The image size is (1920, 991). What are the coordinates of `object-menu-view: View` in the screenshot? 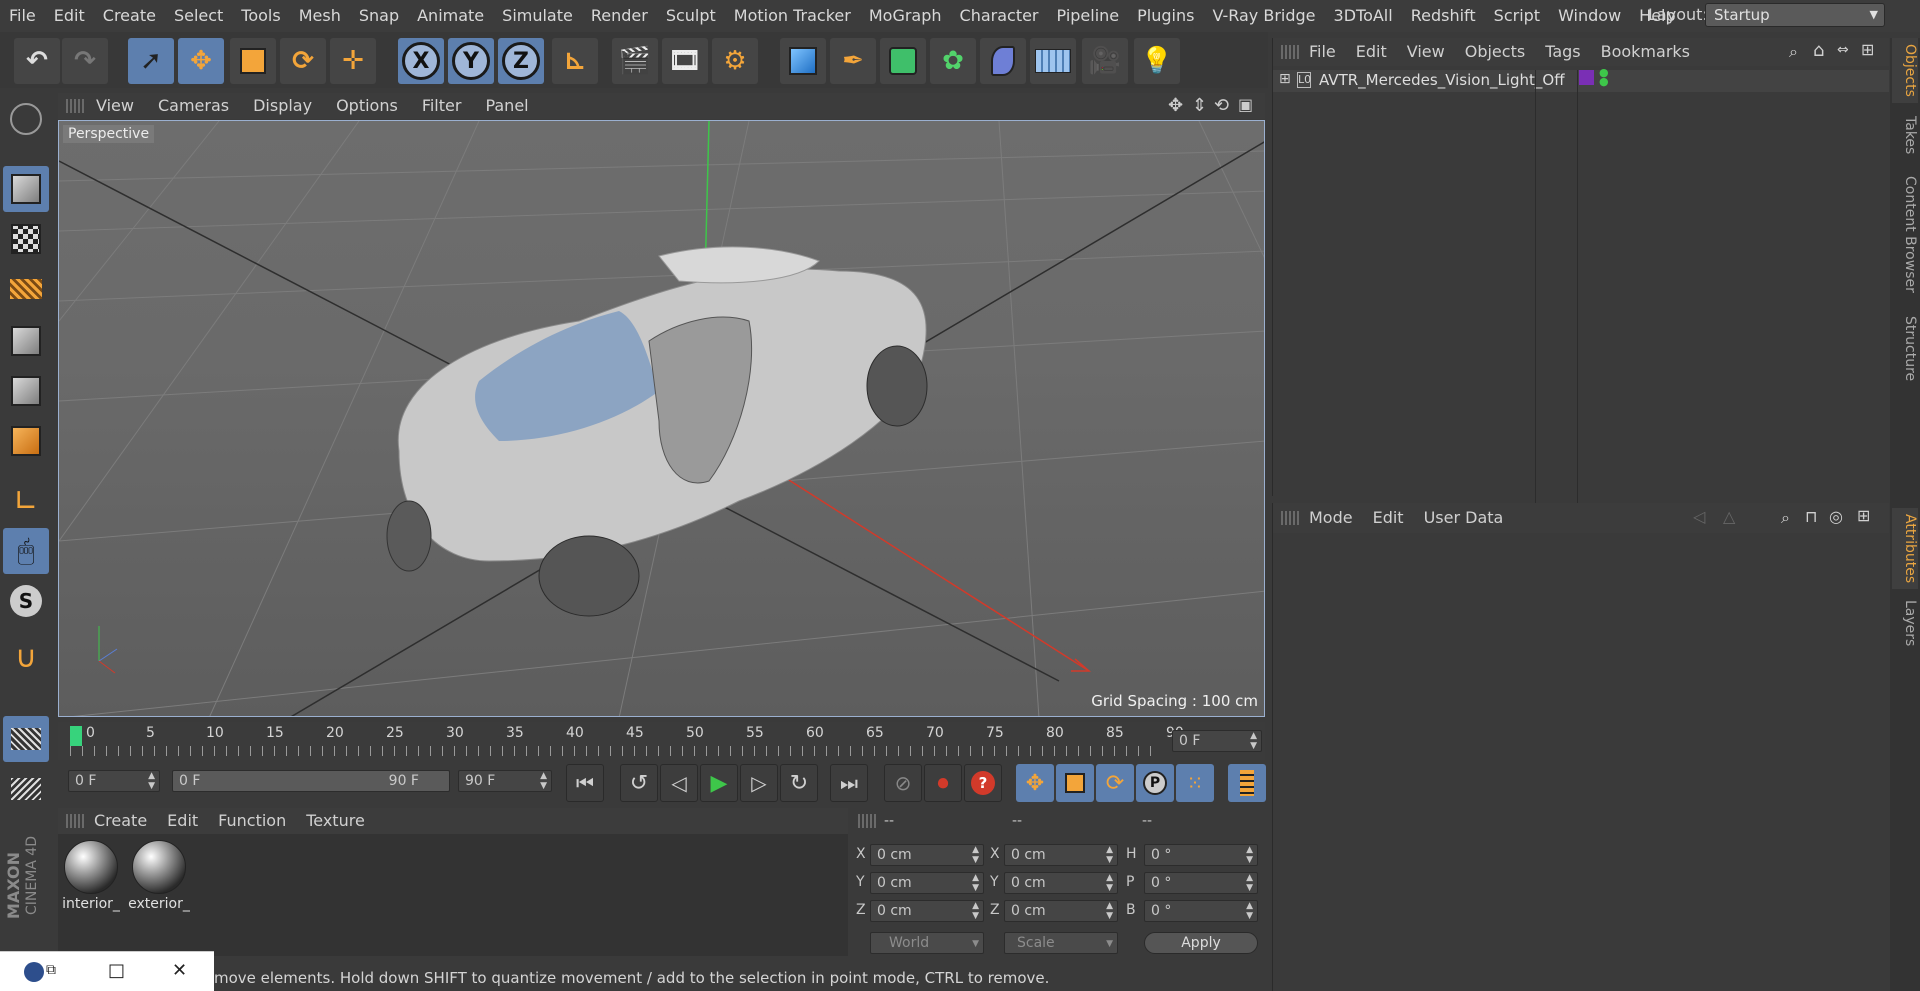 It's located at (1426, 52).